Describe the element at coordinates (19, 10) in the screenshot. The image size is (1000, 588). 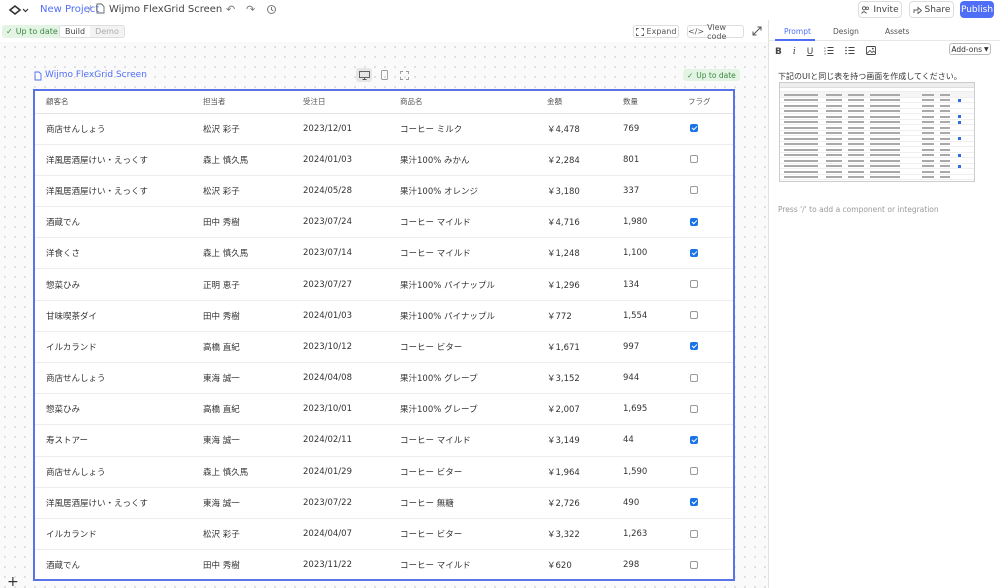
I see `app-logo-menu` at that location.